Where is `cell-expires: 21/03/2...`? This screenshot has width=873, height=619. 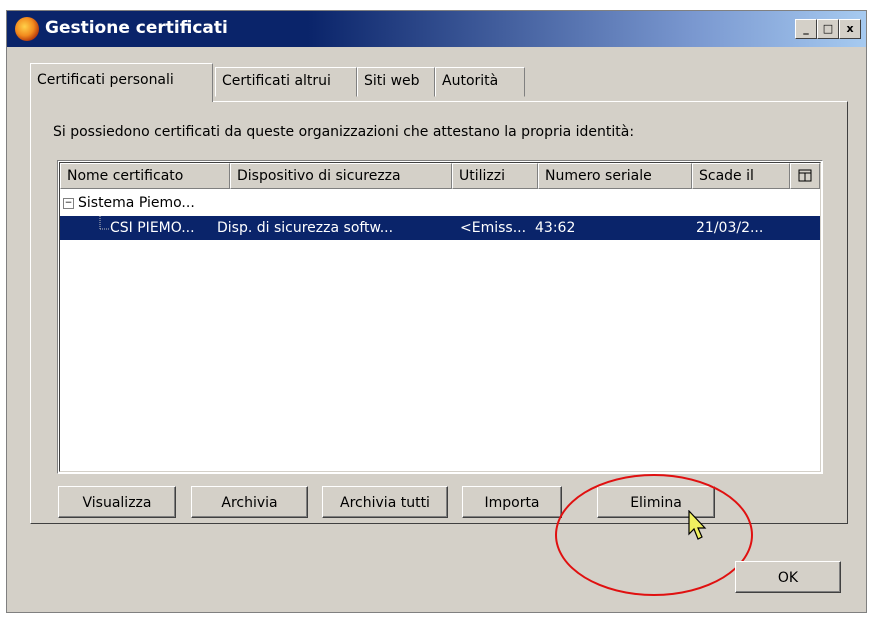
cell-expires: 21/03/2... is located at coordinates (730, 228).